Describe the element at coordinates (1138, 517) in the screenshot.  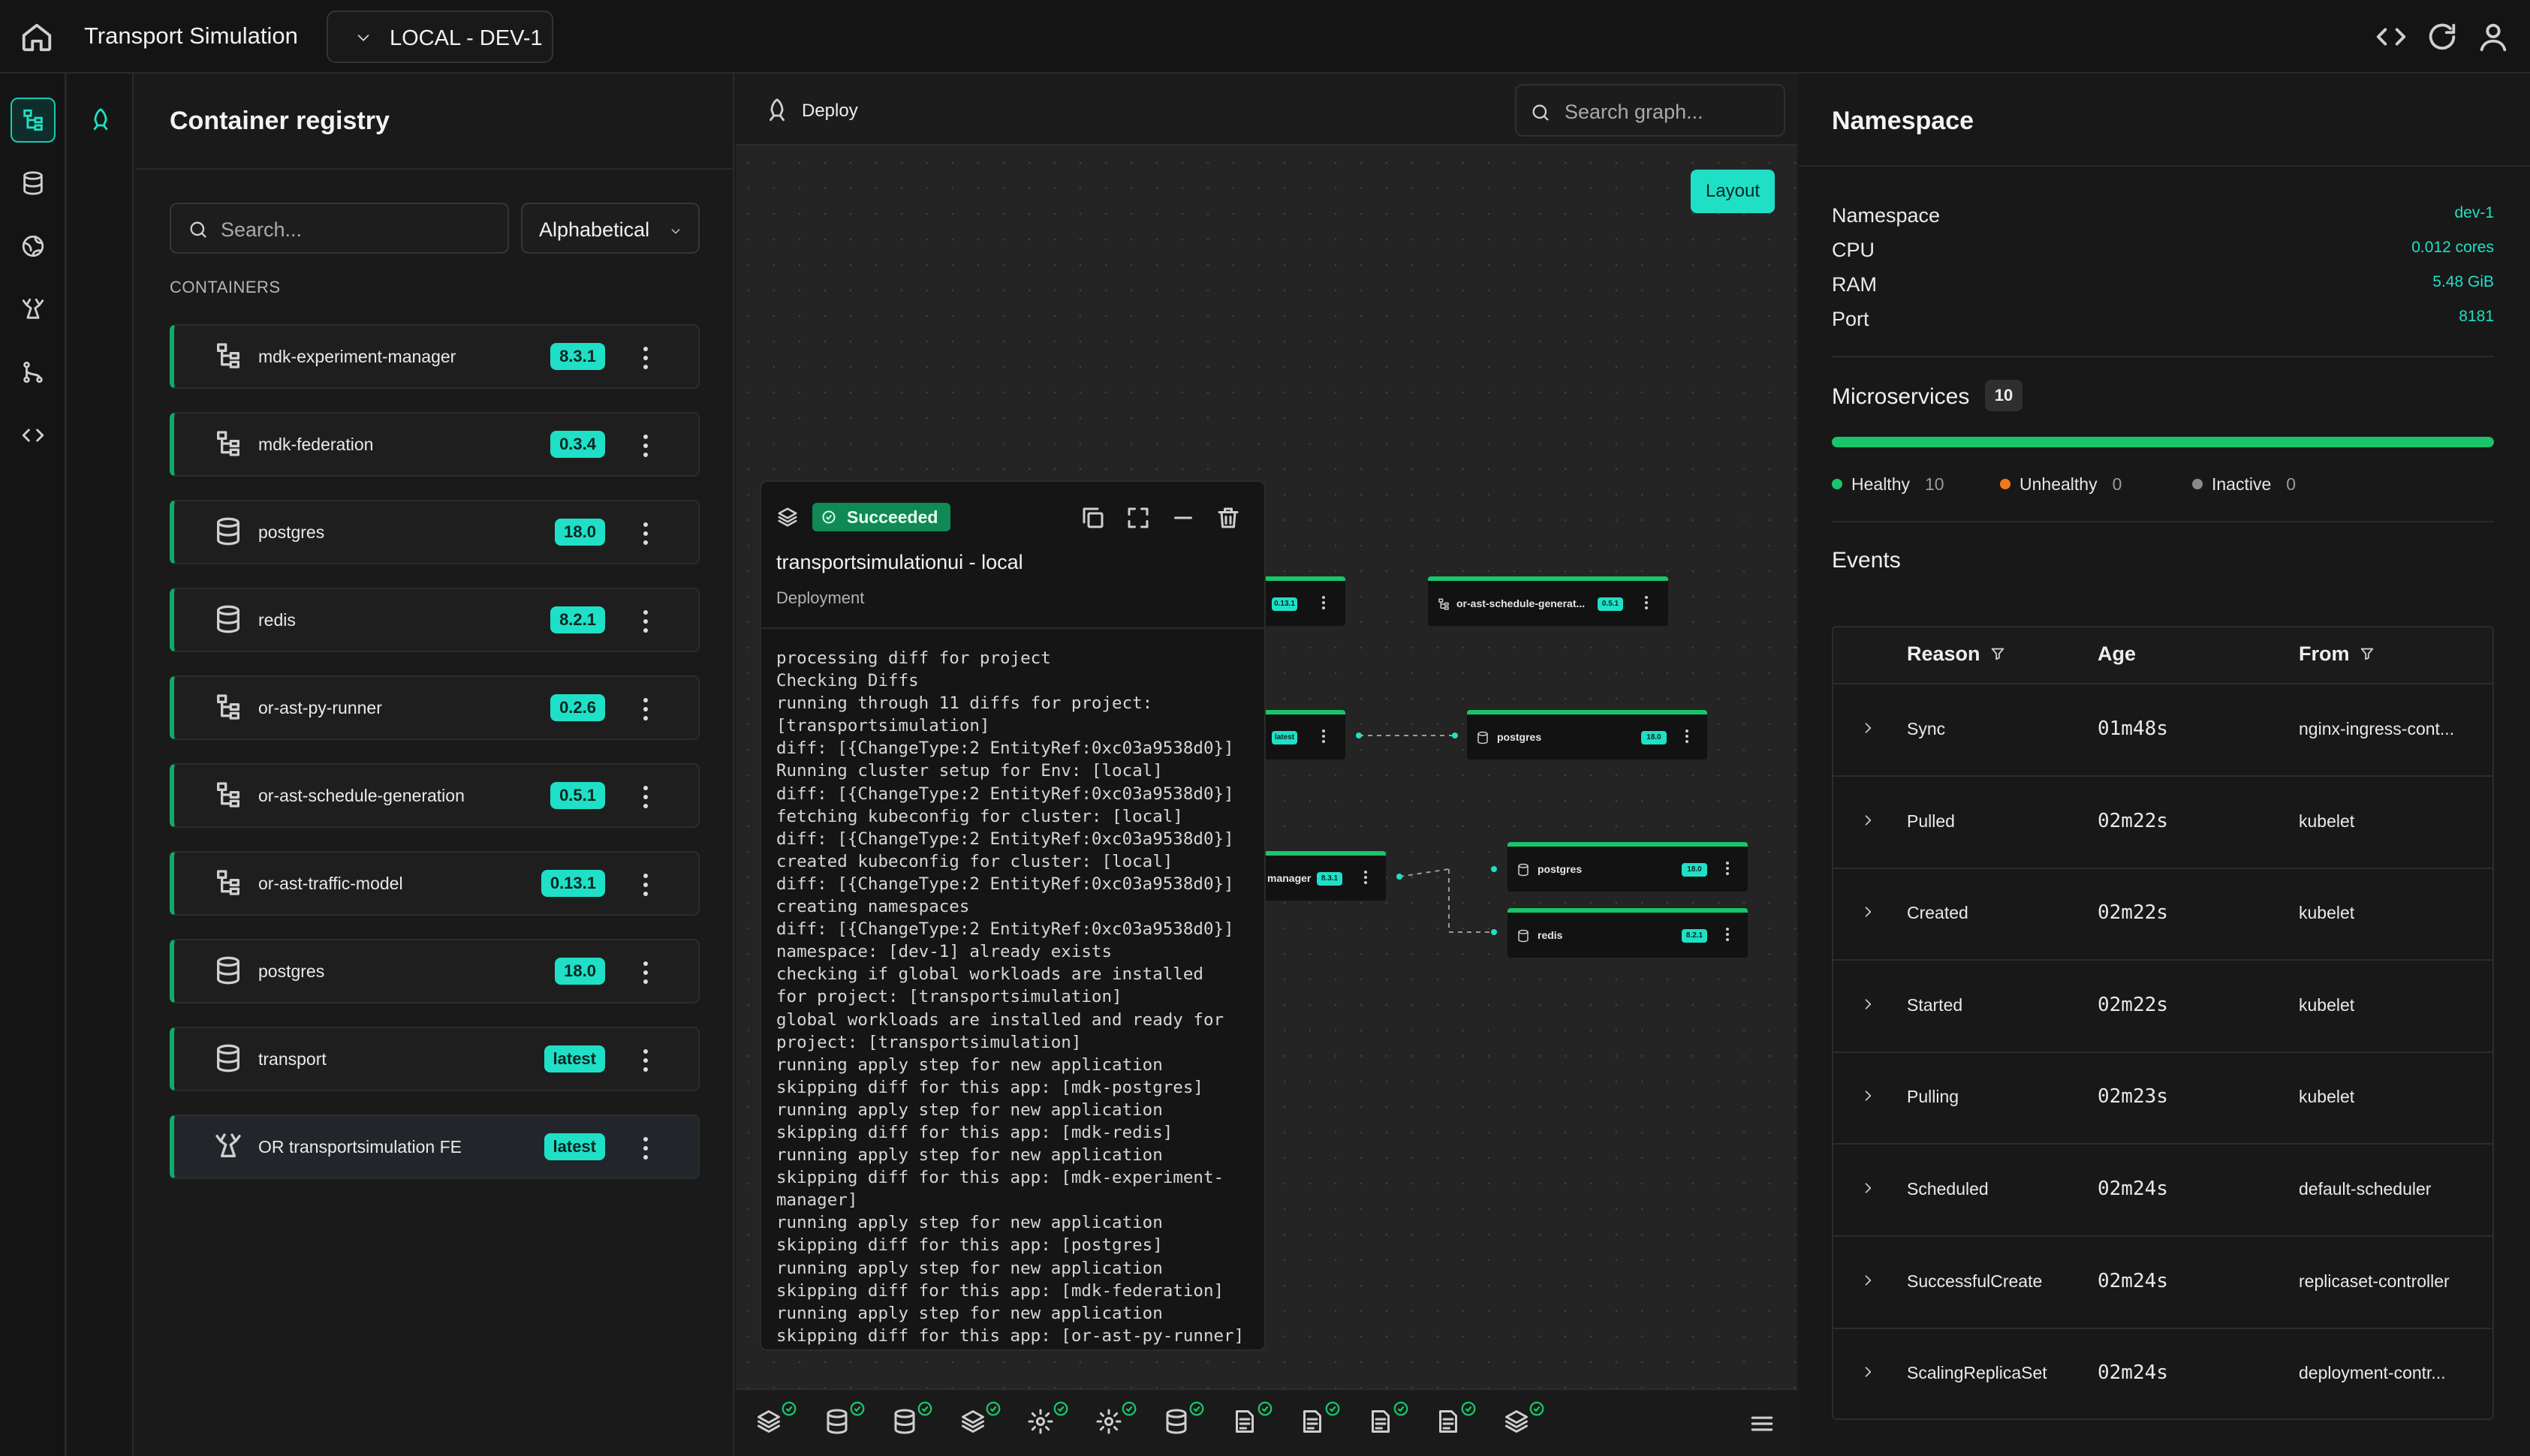
I see `expand-icon` at that location.